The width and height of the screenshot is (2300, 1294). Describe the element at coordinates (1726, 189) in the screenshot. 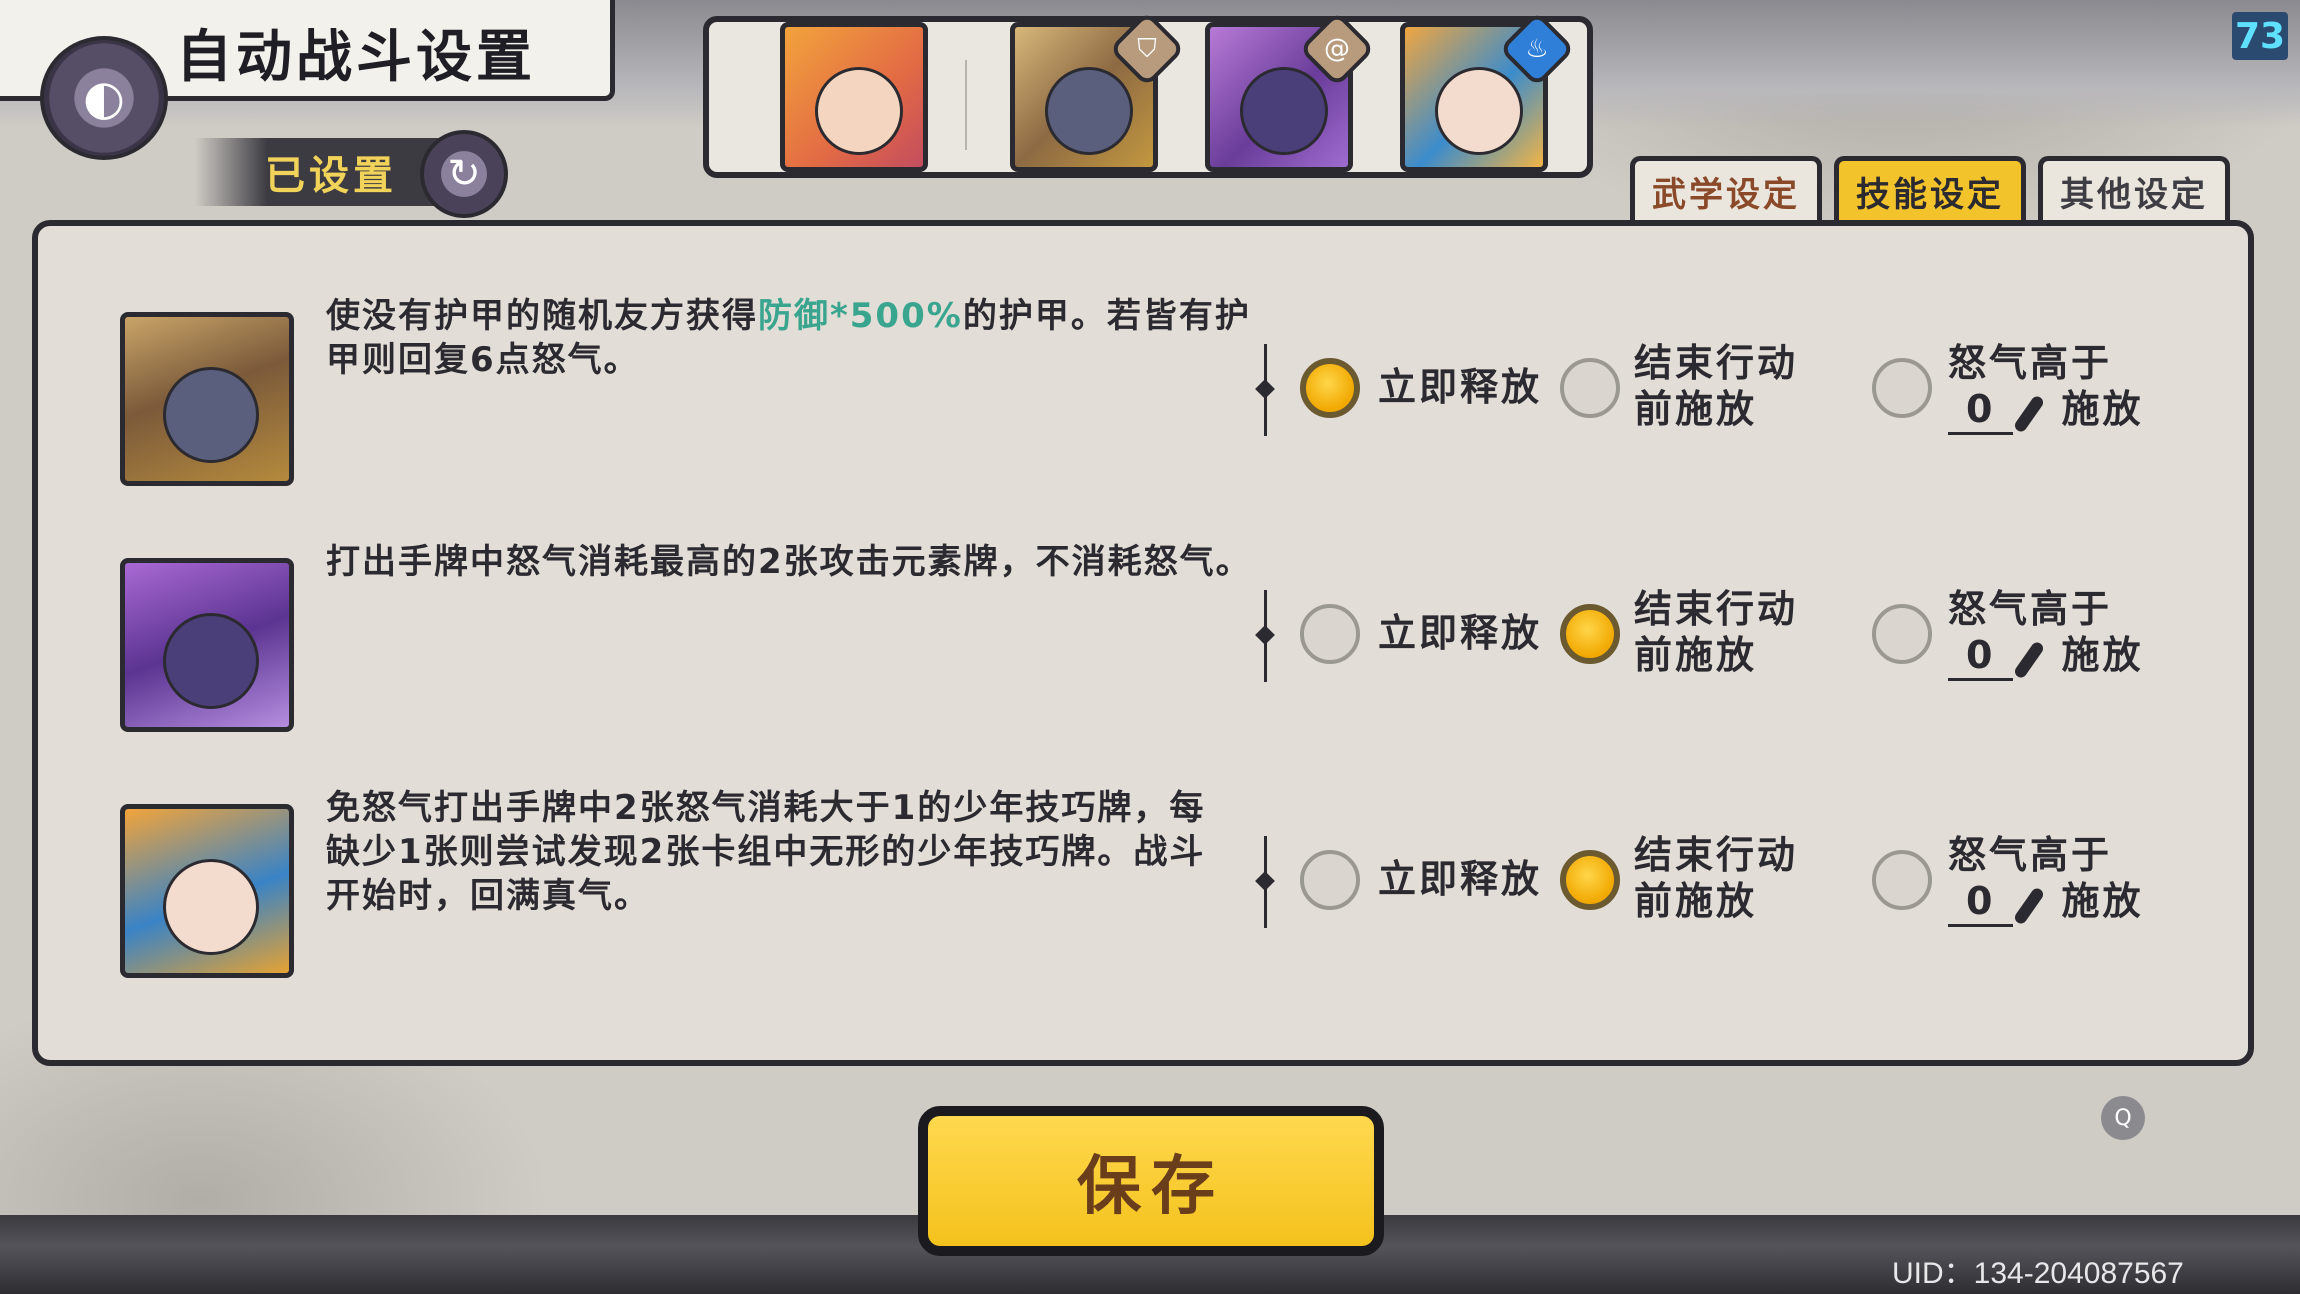

I see `tab-martial-settings: 武学设定` at that location.